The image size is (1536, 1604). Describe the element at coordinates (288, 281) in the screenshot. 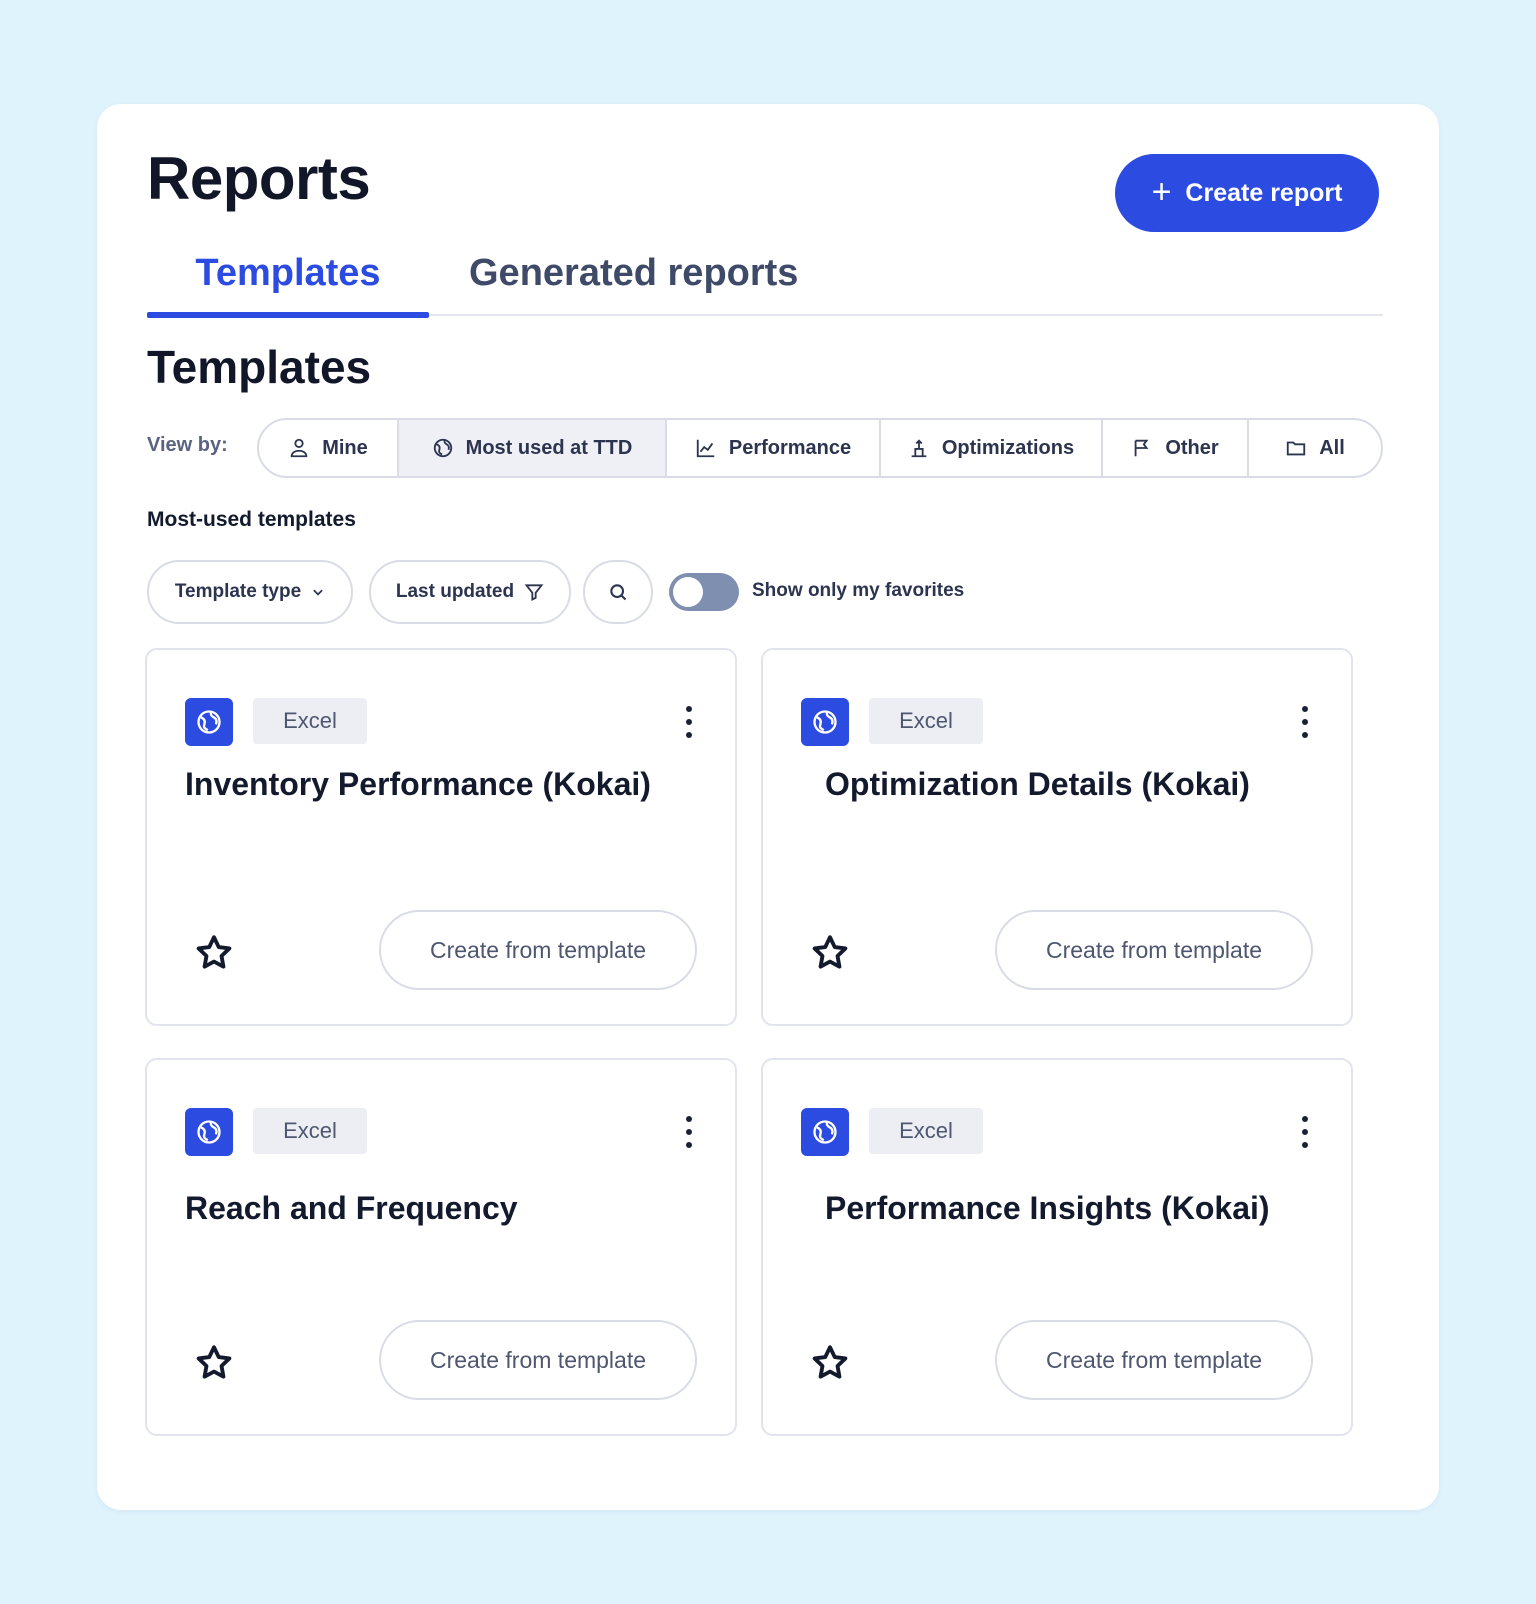

I see `tab-templates: Templates` at that location.